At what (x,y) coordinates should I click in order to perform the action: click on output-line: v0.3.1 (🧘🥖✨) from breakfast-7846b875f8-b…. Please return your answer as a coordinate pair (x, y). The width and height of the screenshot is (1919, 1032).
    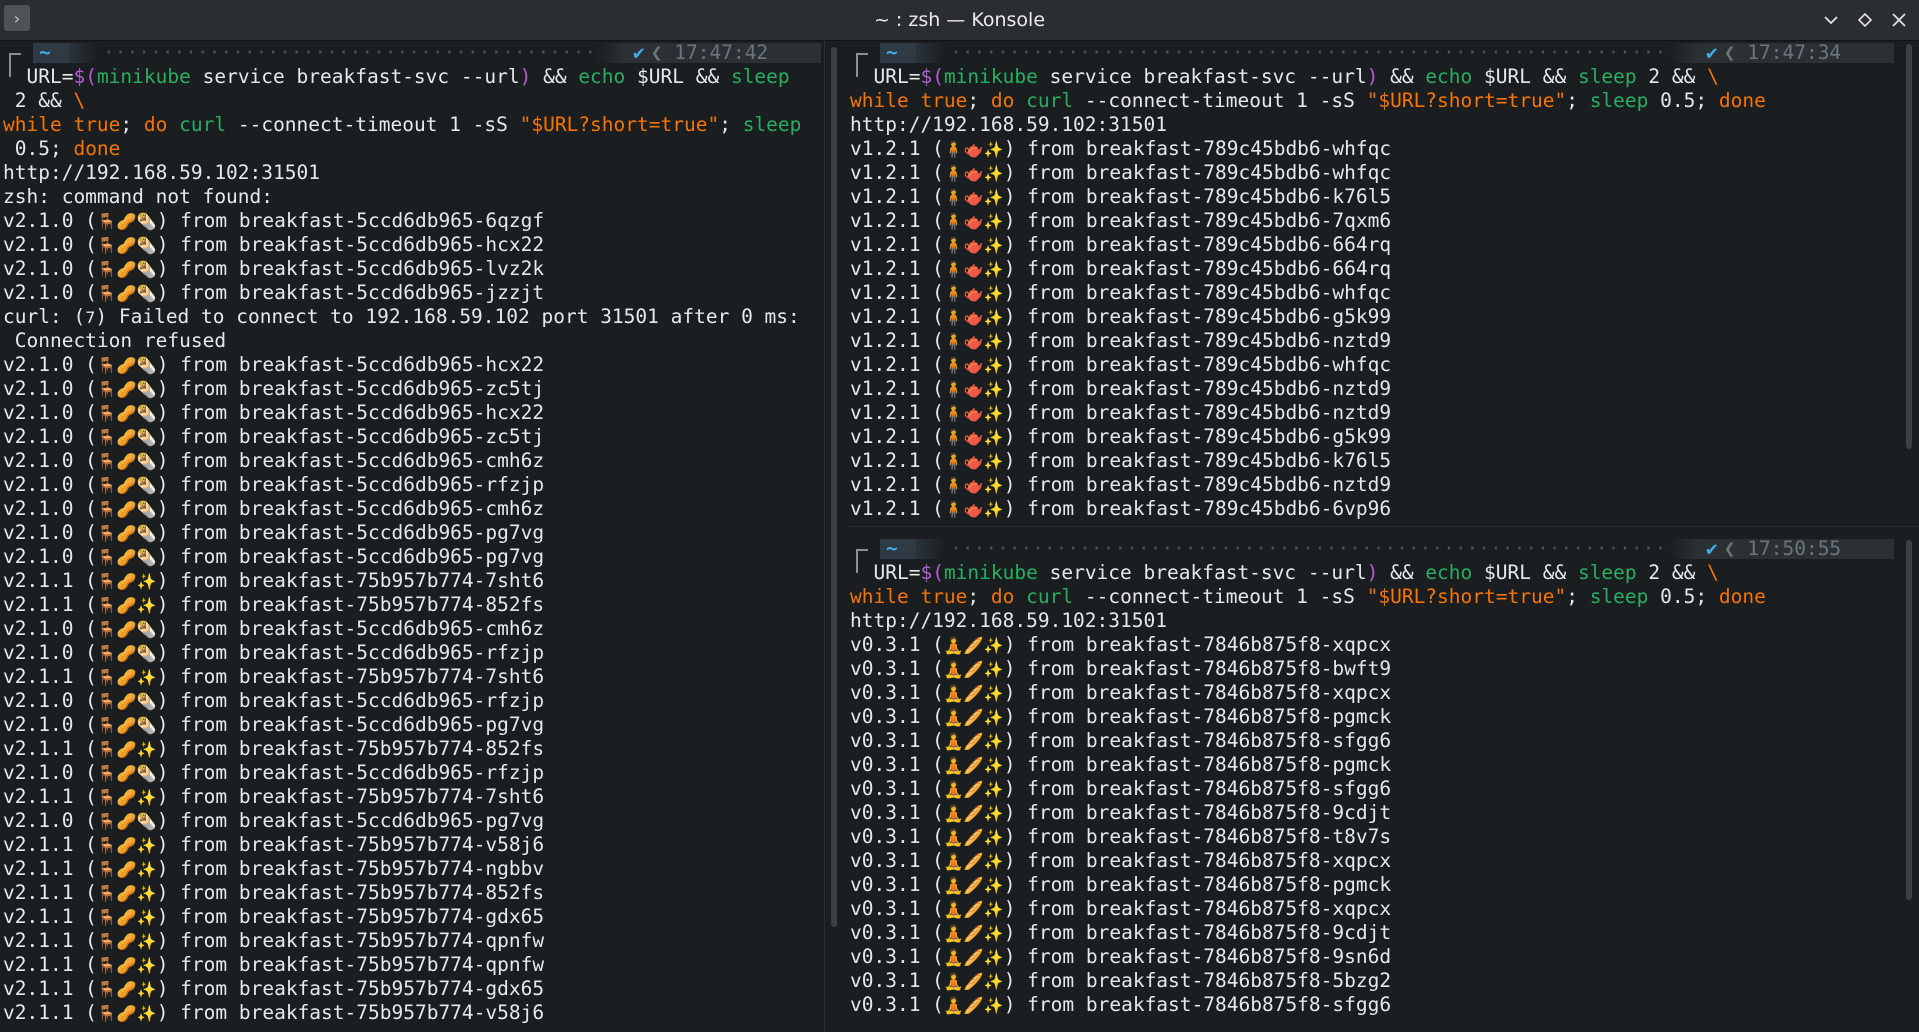
    Looking at the image, I should click on (1121, 668).